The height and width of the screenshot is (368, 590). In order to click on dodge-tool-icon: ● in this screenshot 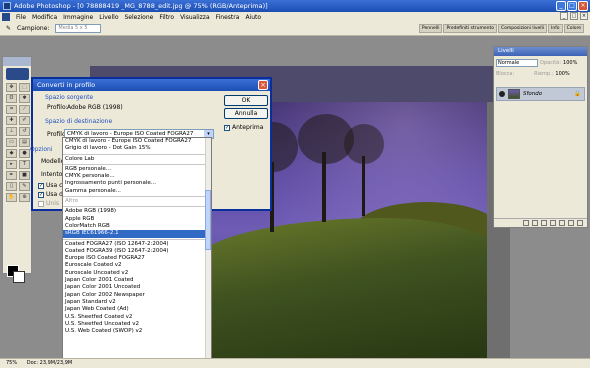, I will do `click(24, 153)`.